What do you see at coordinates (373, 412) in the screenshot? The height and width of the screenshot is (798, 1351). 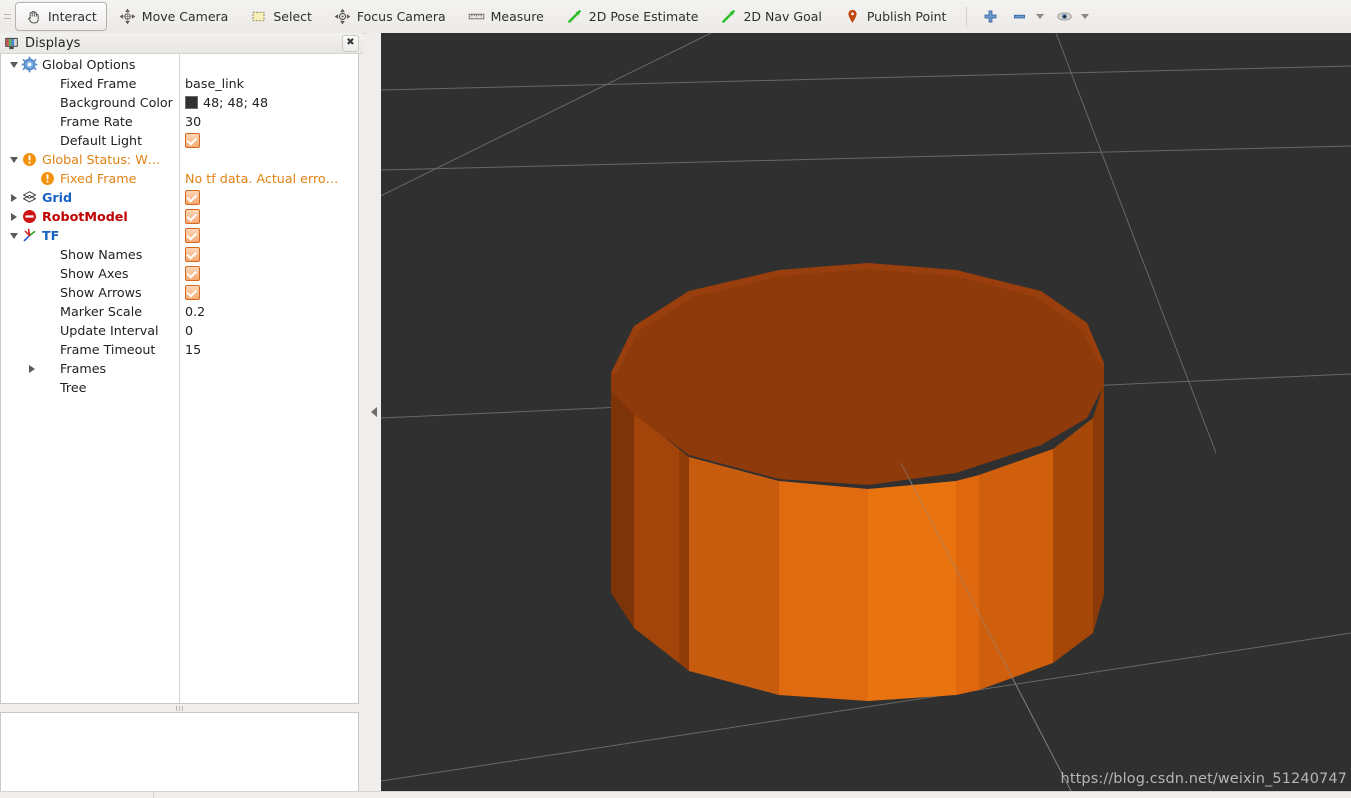 I see `dock-collapse-handle` at bounding box center [373, 412].